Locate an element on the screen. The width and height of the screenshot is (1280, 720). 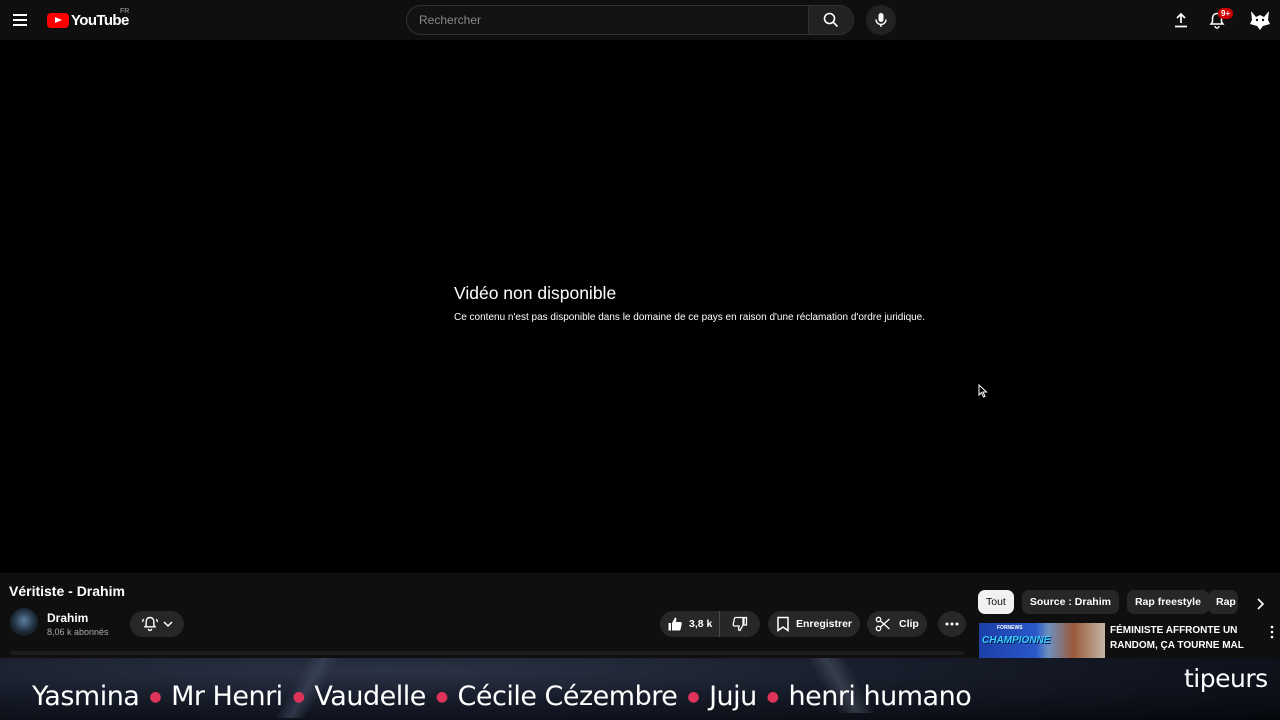
masthead: YouTube FR 9+ is located at coordinates (640, 20).